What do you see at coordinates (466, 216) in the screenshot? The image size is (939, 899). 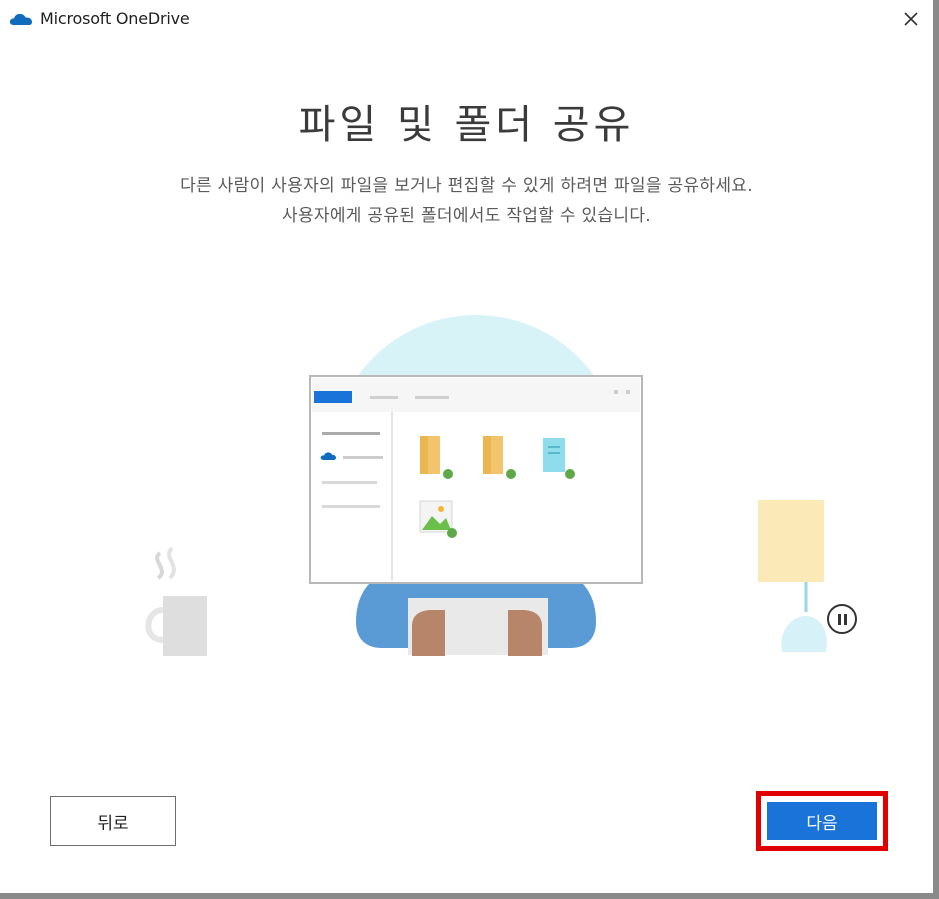 I see `description-line-2: 사용자에게 공유된 폴더에서도 작업할 수 있습니다.` at bounding box center [466, 216].